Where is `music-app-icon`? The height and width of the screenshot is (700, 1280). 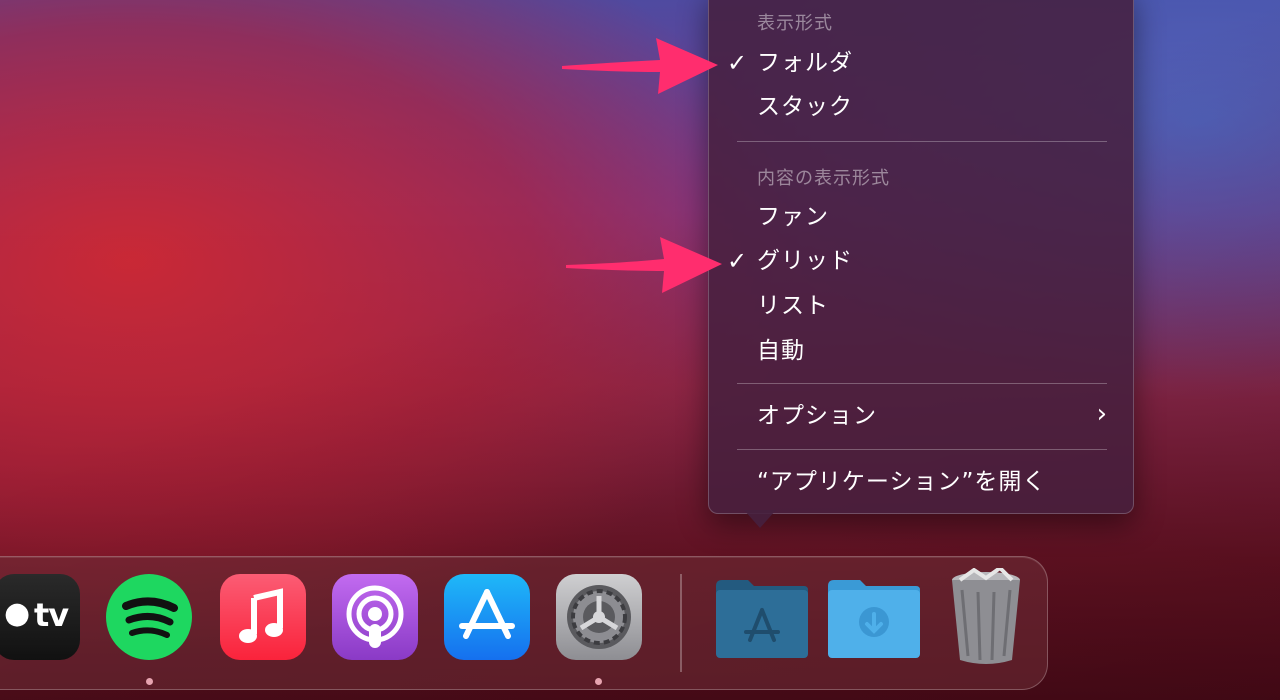 music-app-icon is located at coordinates (263, 617).